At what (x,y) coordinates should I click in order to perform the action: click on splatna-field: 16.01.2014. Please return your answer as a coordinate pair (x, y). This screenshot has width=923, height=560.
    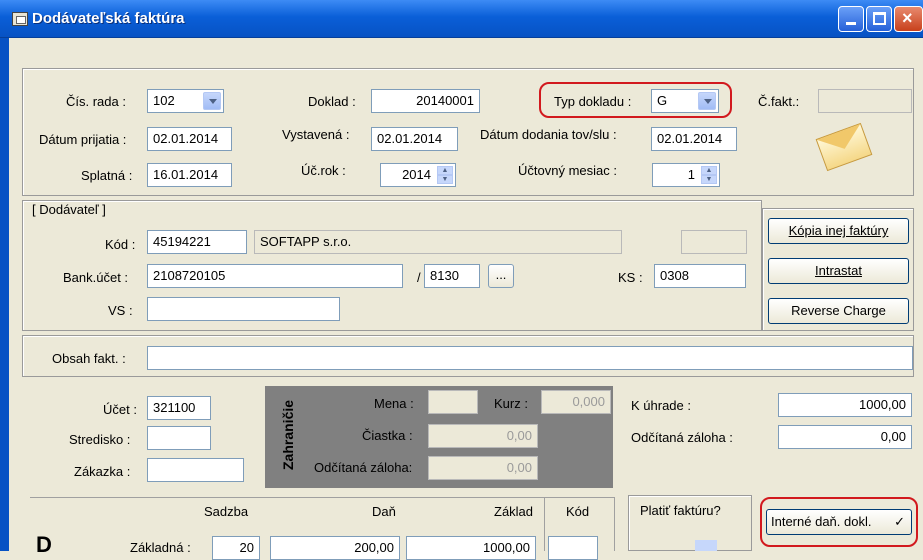
    Looking at the image, I should click on (189, 175).